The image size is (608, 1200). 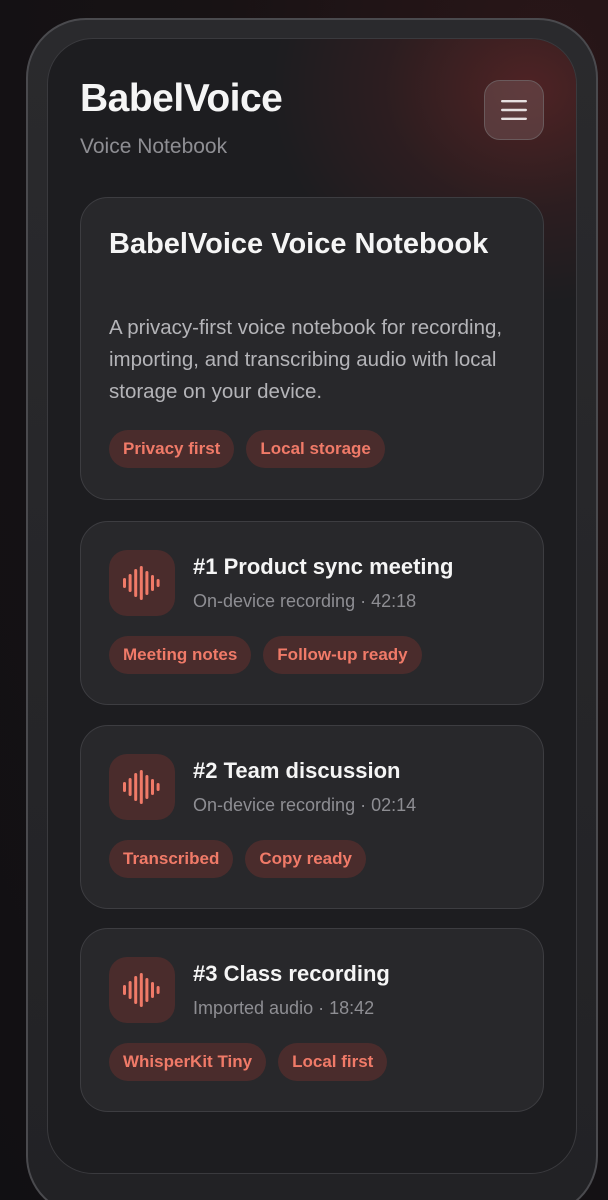 What do you see at coordinates (188, 1062) in the screenshot?
I see `tag-chip: WhisperKit Tiny` at bounding box center [188, 1062].